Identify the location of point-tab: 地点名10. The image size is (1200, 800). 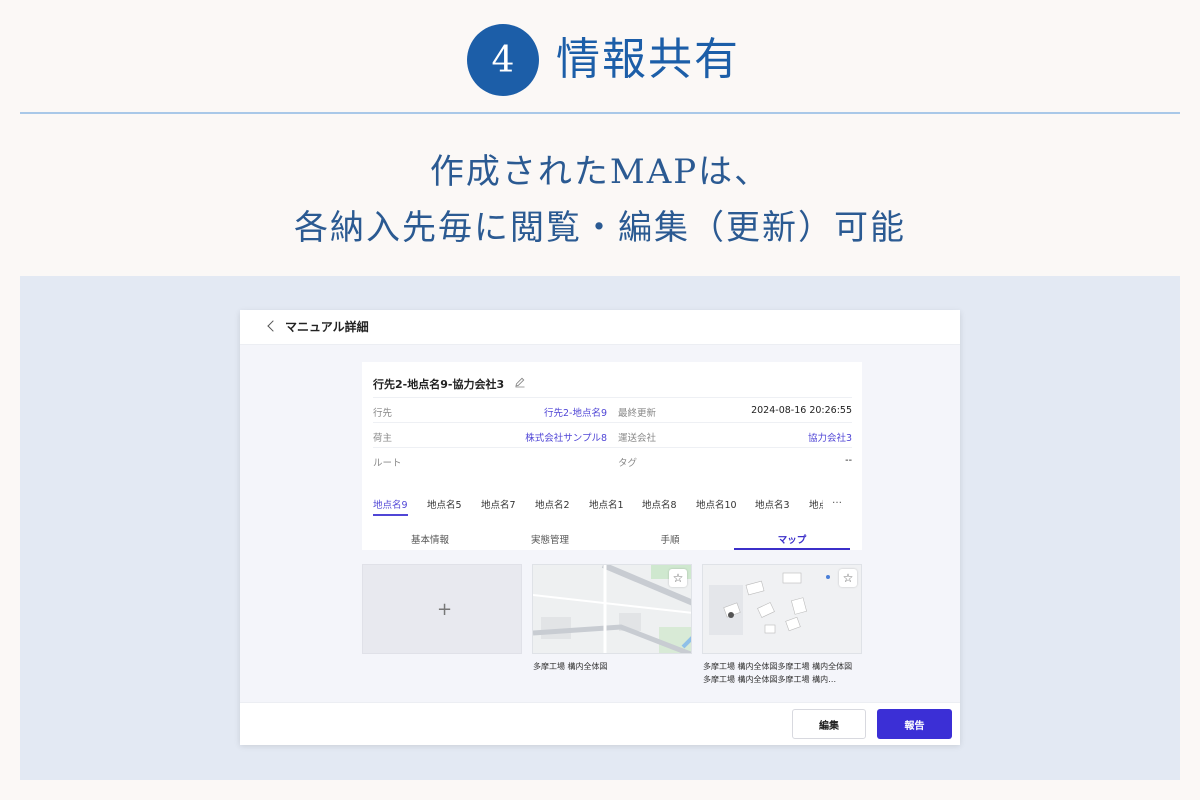
(716, 504).